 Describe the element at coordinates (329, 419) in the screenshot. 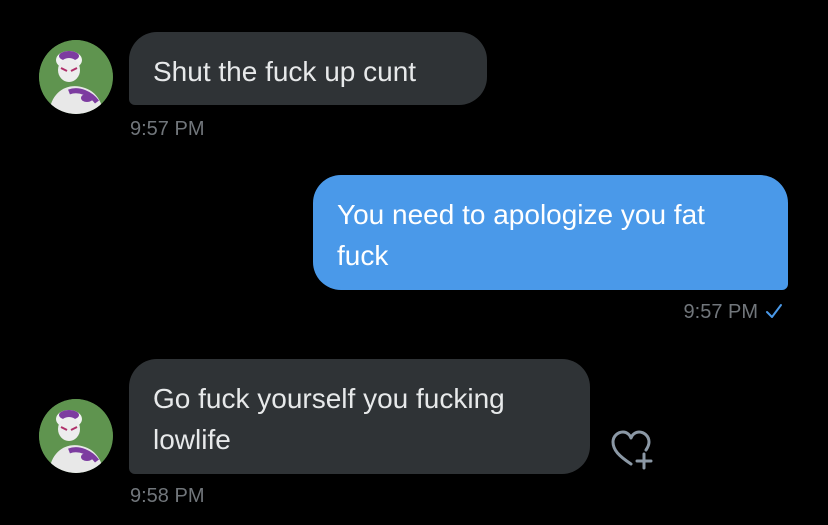

I see `message-text: Go fuck yourself you fucking lowlife` at that location.